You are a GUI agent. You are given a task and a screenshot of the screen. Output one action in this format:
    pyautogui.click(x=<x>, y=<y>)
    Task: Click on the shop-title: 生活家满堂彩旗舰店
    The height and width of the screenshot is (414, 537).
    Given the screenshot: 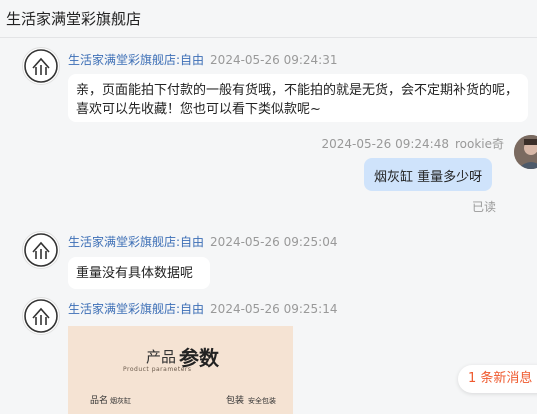 What is the action you would take?
    pyautogui.click(x=74, y=19)
    